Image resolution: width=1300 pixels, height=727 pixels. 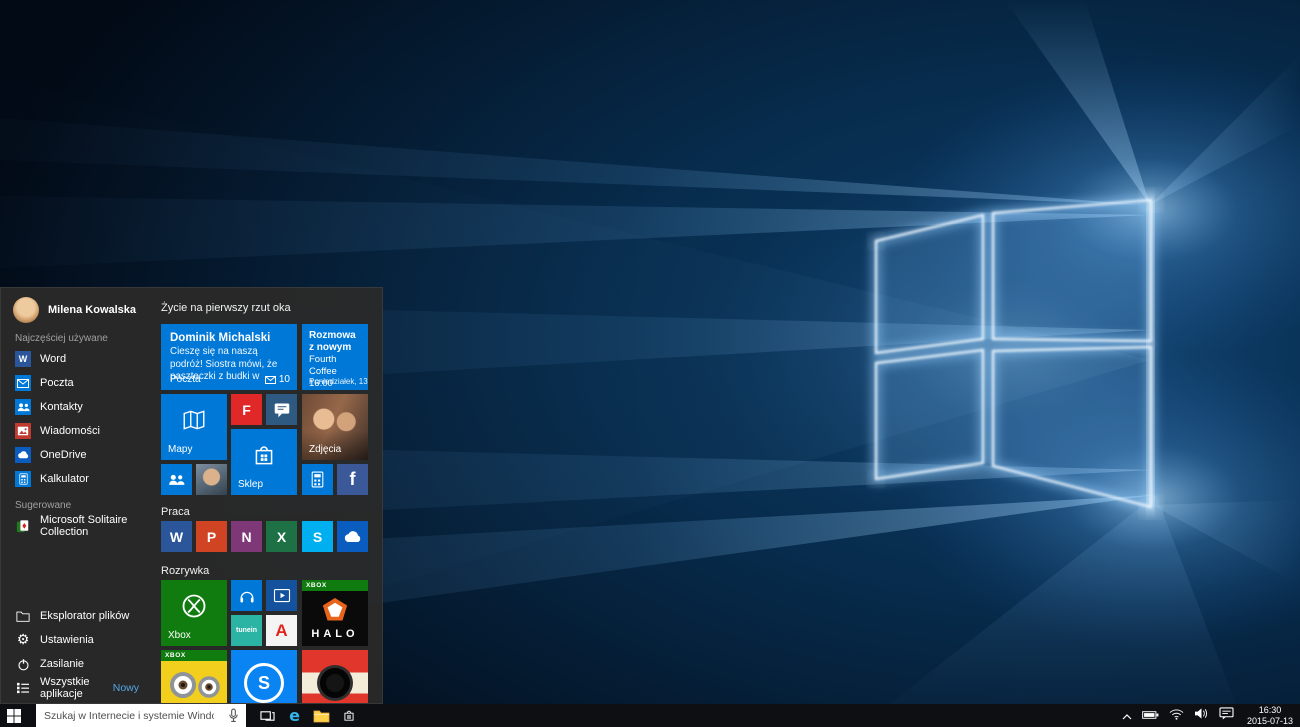 What do you see at coordinates (125, 715) in the screenshot?
I see `search-input` at bounding box center [125, 715].